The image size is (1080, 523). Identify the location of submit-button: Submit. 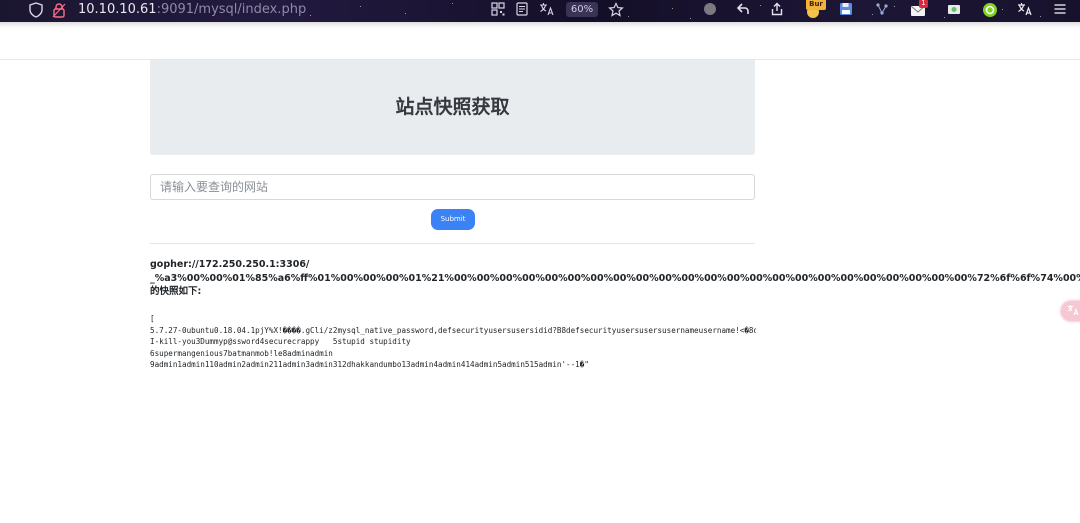
(453, 219).